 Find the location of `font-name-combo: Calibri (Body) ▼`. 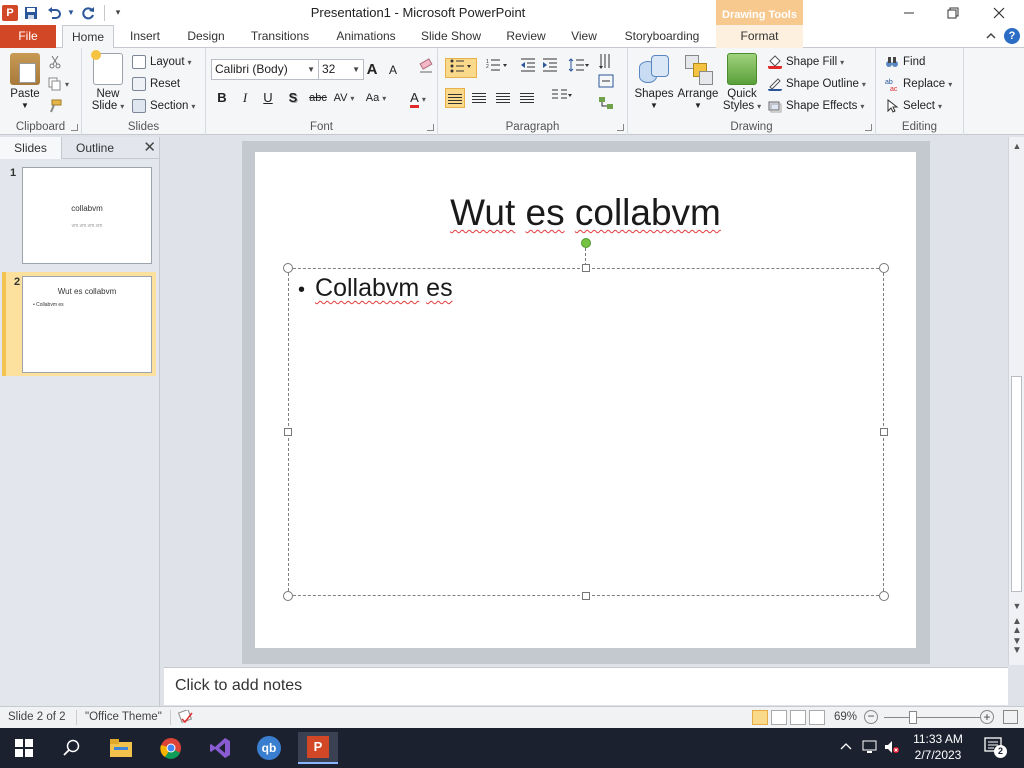

font-name-combo: Calibri (Body) ▼ is located at coordinates (265, 69).